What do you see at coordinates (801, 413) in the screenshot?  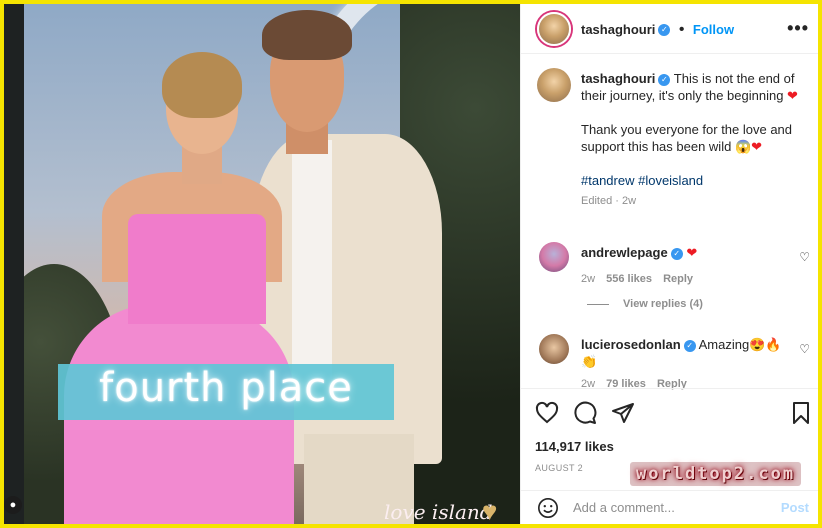 I see `bookmark-icon` at bounding box center [801, 413].